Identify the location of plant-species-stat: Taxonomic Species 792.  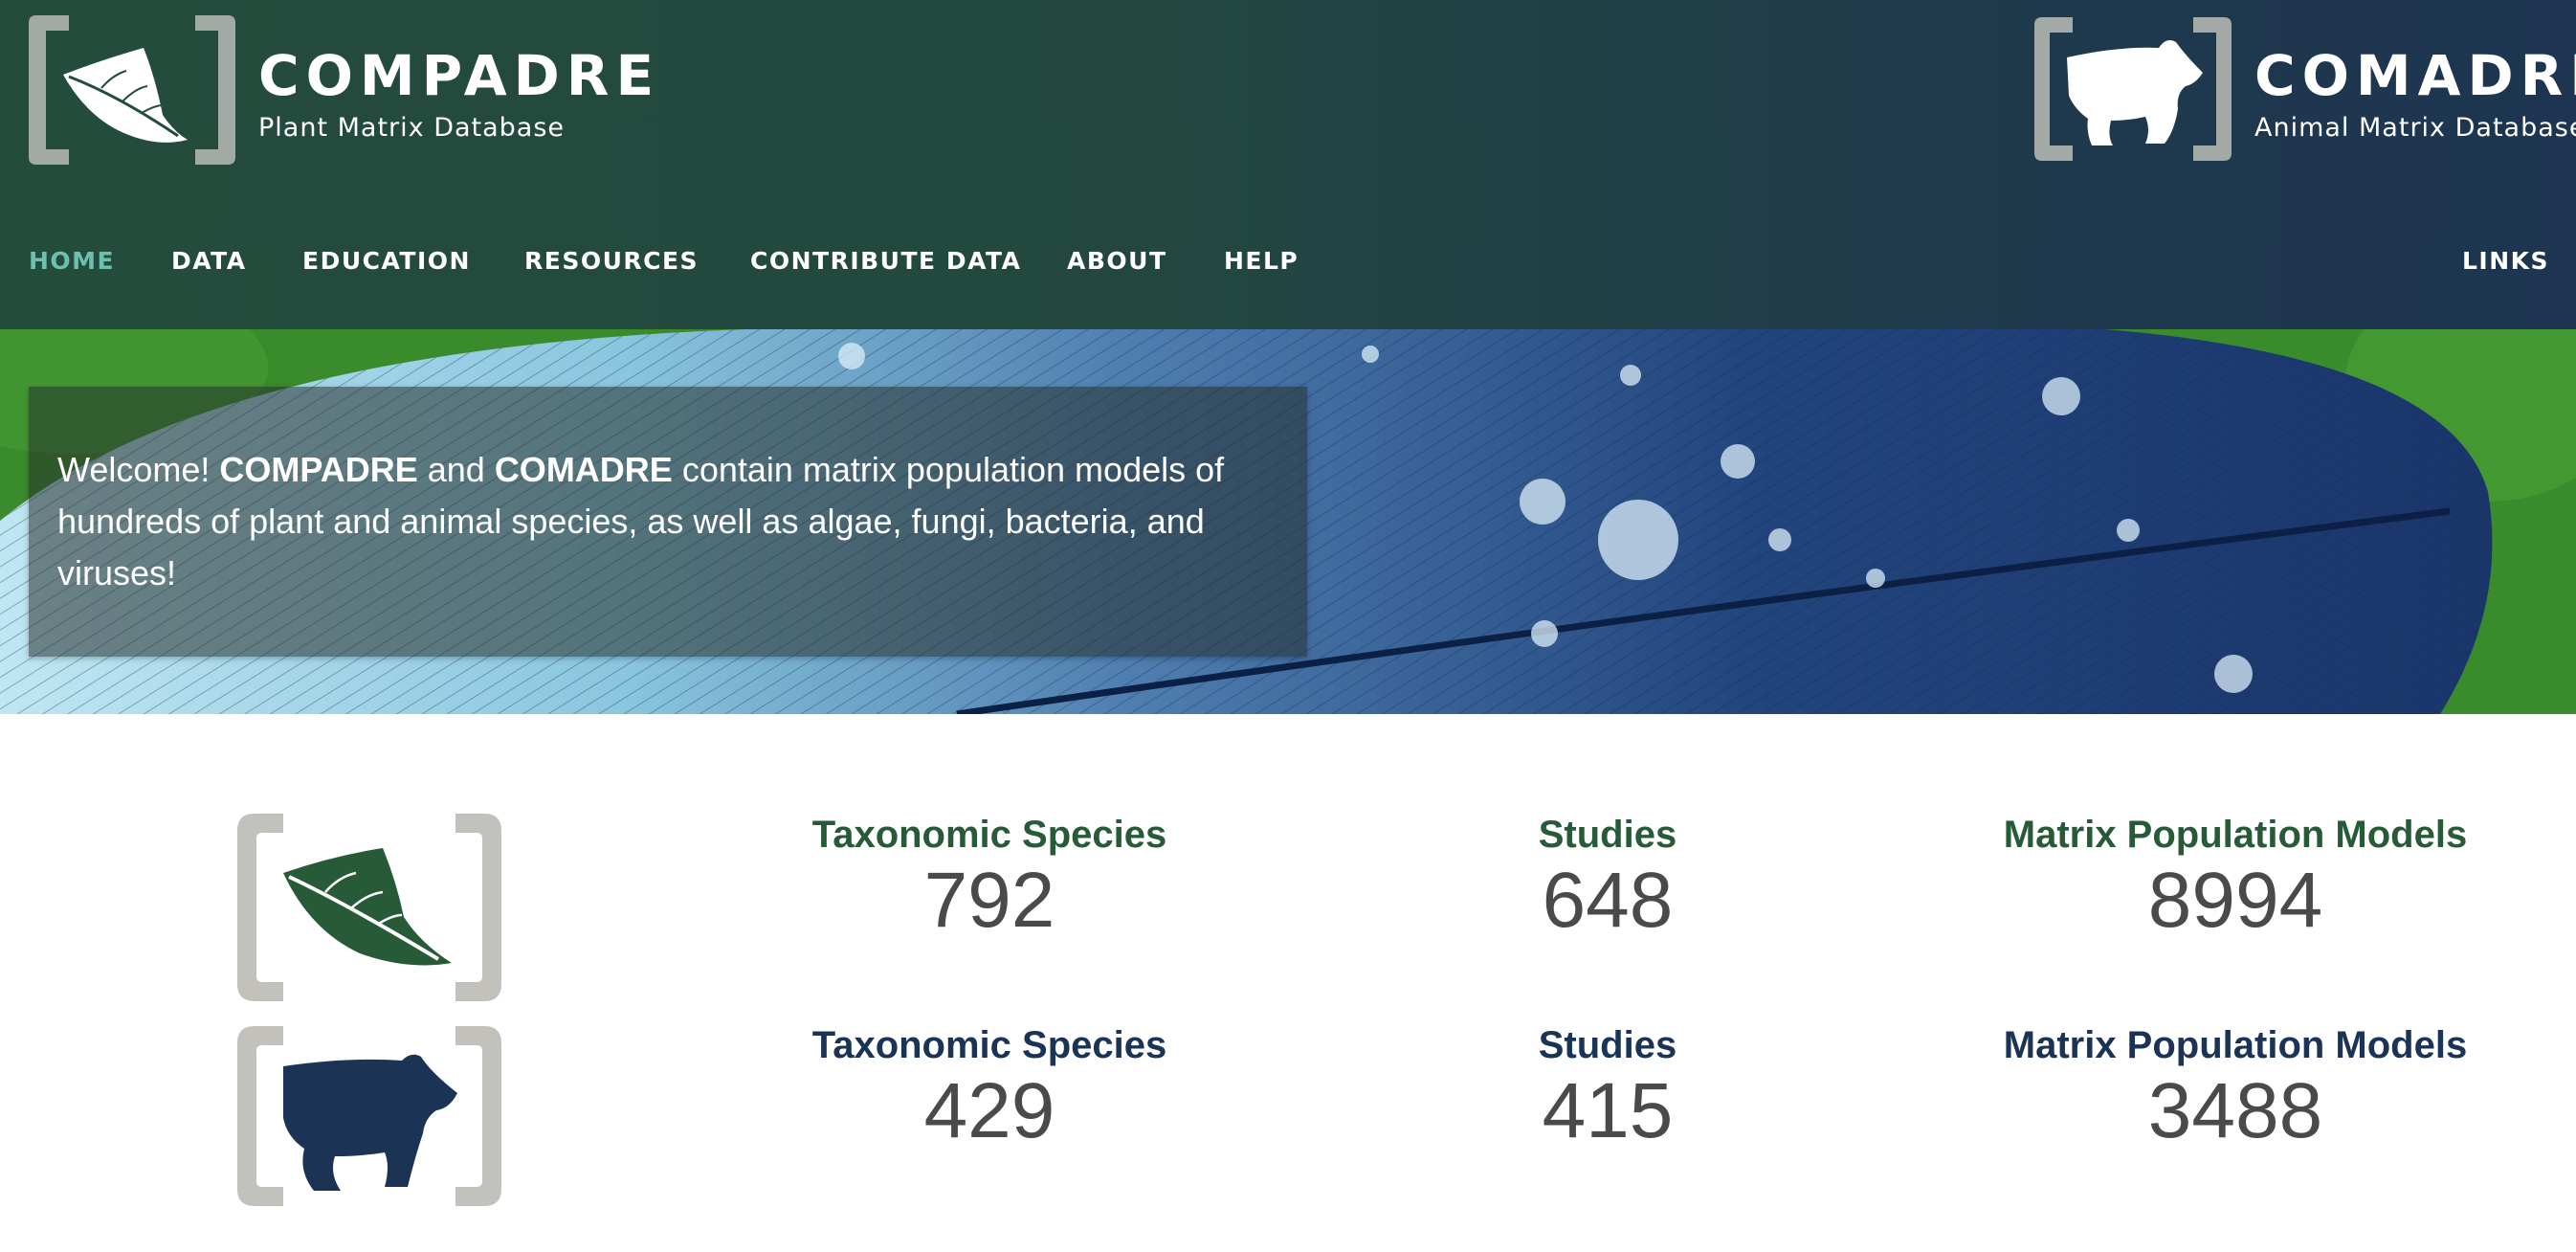
(990, 879).